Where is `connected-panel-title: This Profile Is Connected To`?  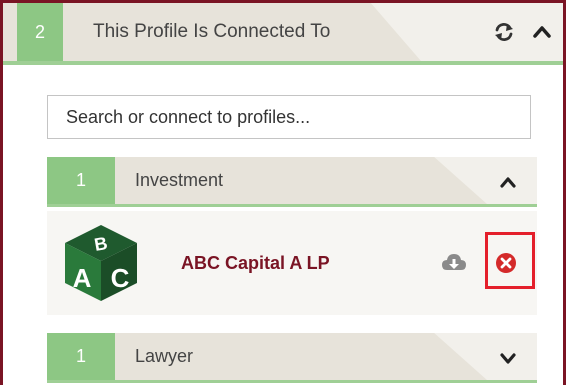
connected-panel-title: This Profile Is Connected To is located at coordinates (212, 31).